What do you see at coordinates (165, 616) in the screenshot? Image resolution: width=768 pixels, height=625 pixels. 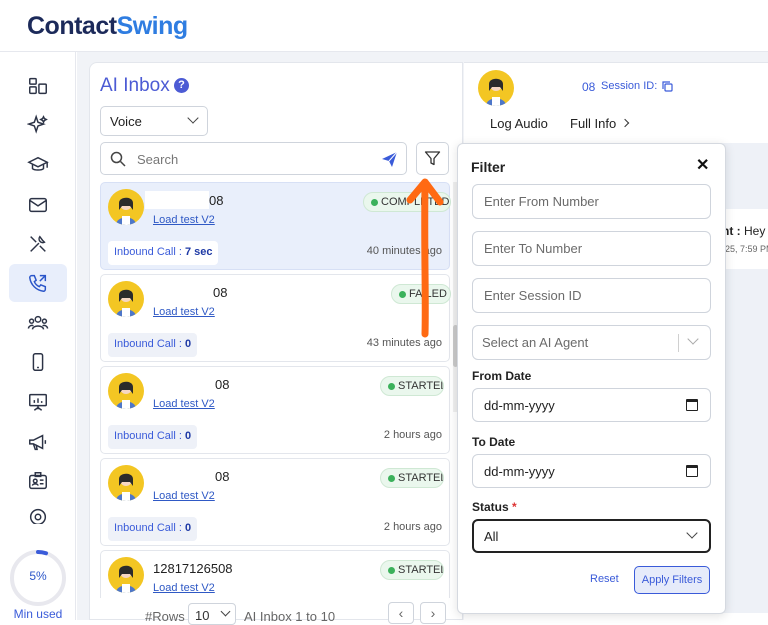 I see `rows-label: #Rows` at bounding box center [165, 616].